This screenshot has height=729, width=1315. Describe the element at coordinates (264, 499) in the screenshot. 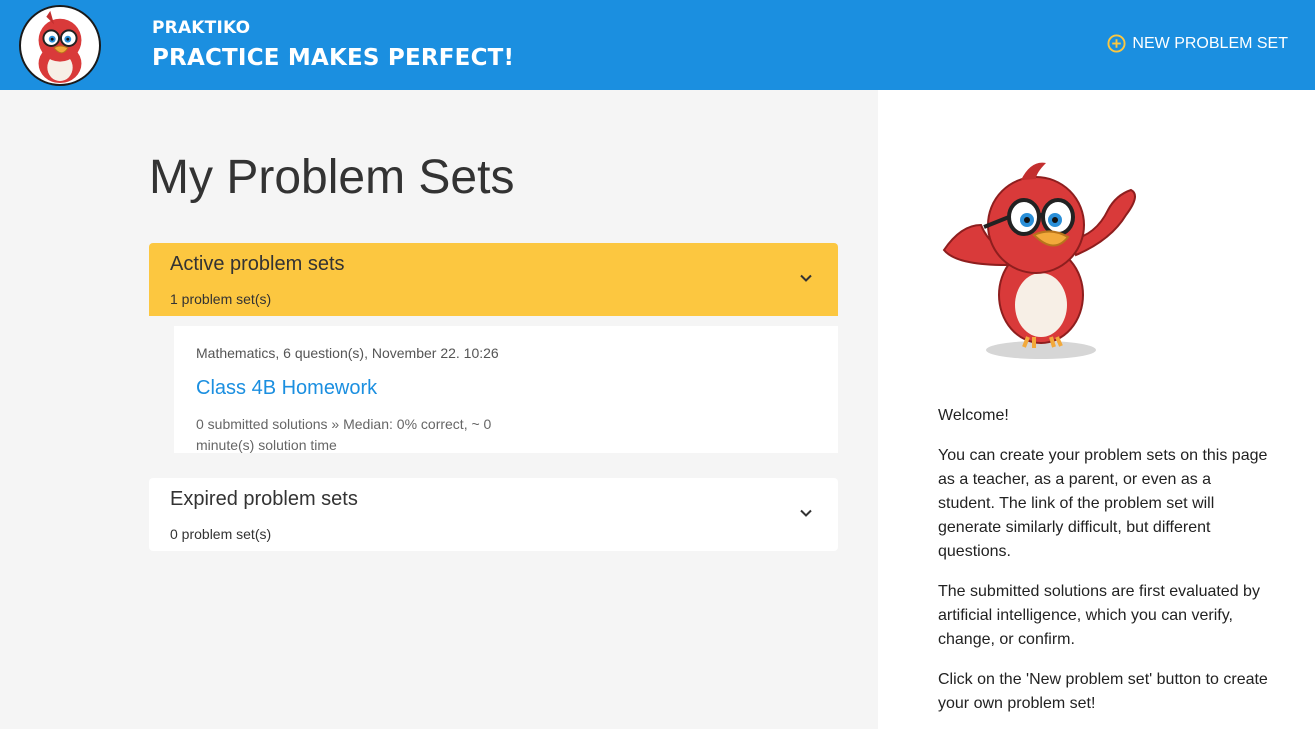

I see `expired-section-title: Expired problem sets` at that location.